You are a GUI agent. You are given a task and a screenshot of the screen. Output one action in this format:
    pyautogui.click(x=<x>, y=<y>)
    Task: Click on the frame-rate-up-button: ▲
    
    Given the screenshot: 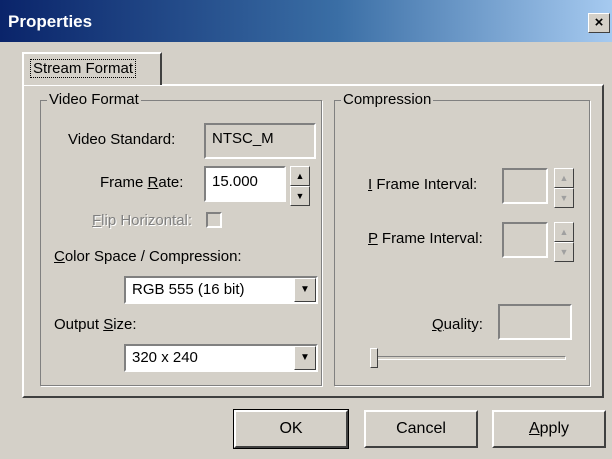 What is the action you would take?
    pyautogui.click(x=300, y=176)
    